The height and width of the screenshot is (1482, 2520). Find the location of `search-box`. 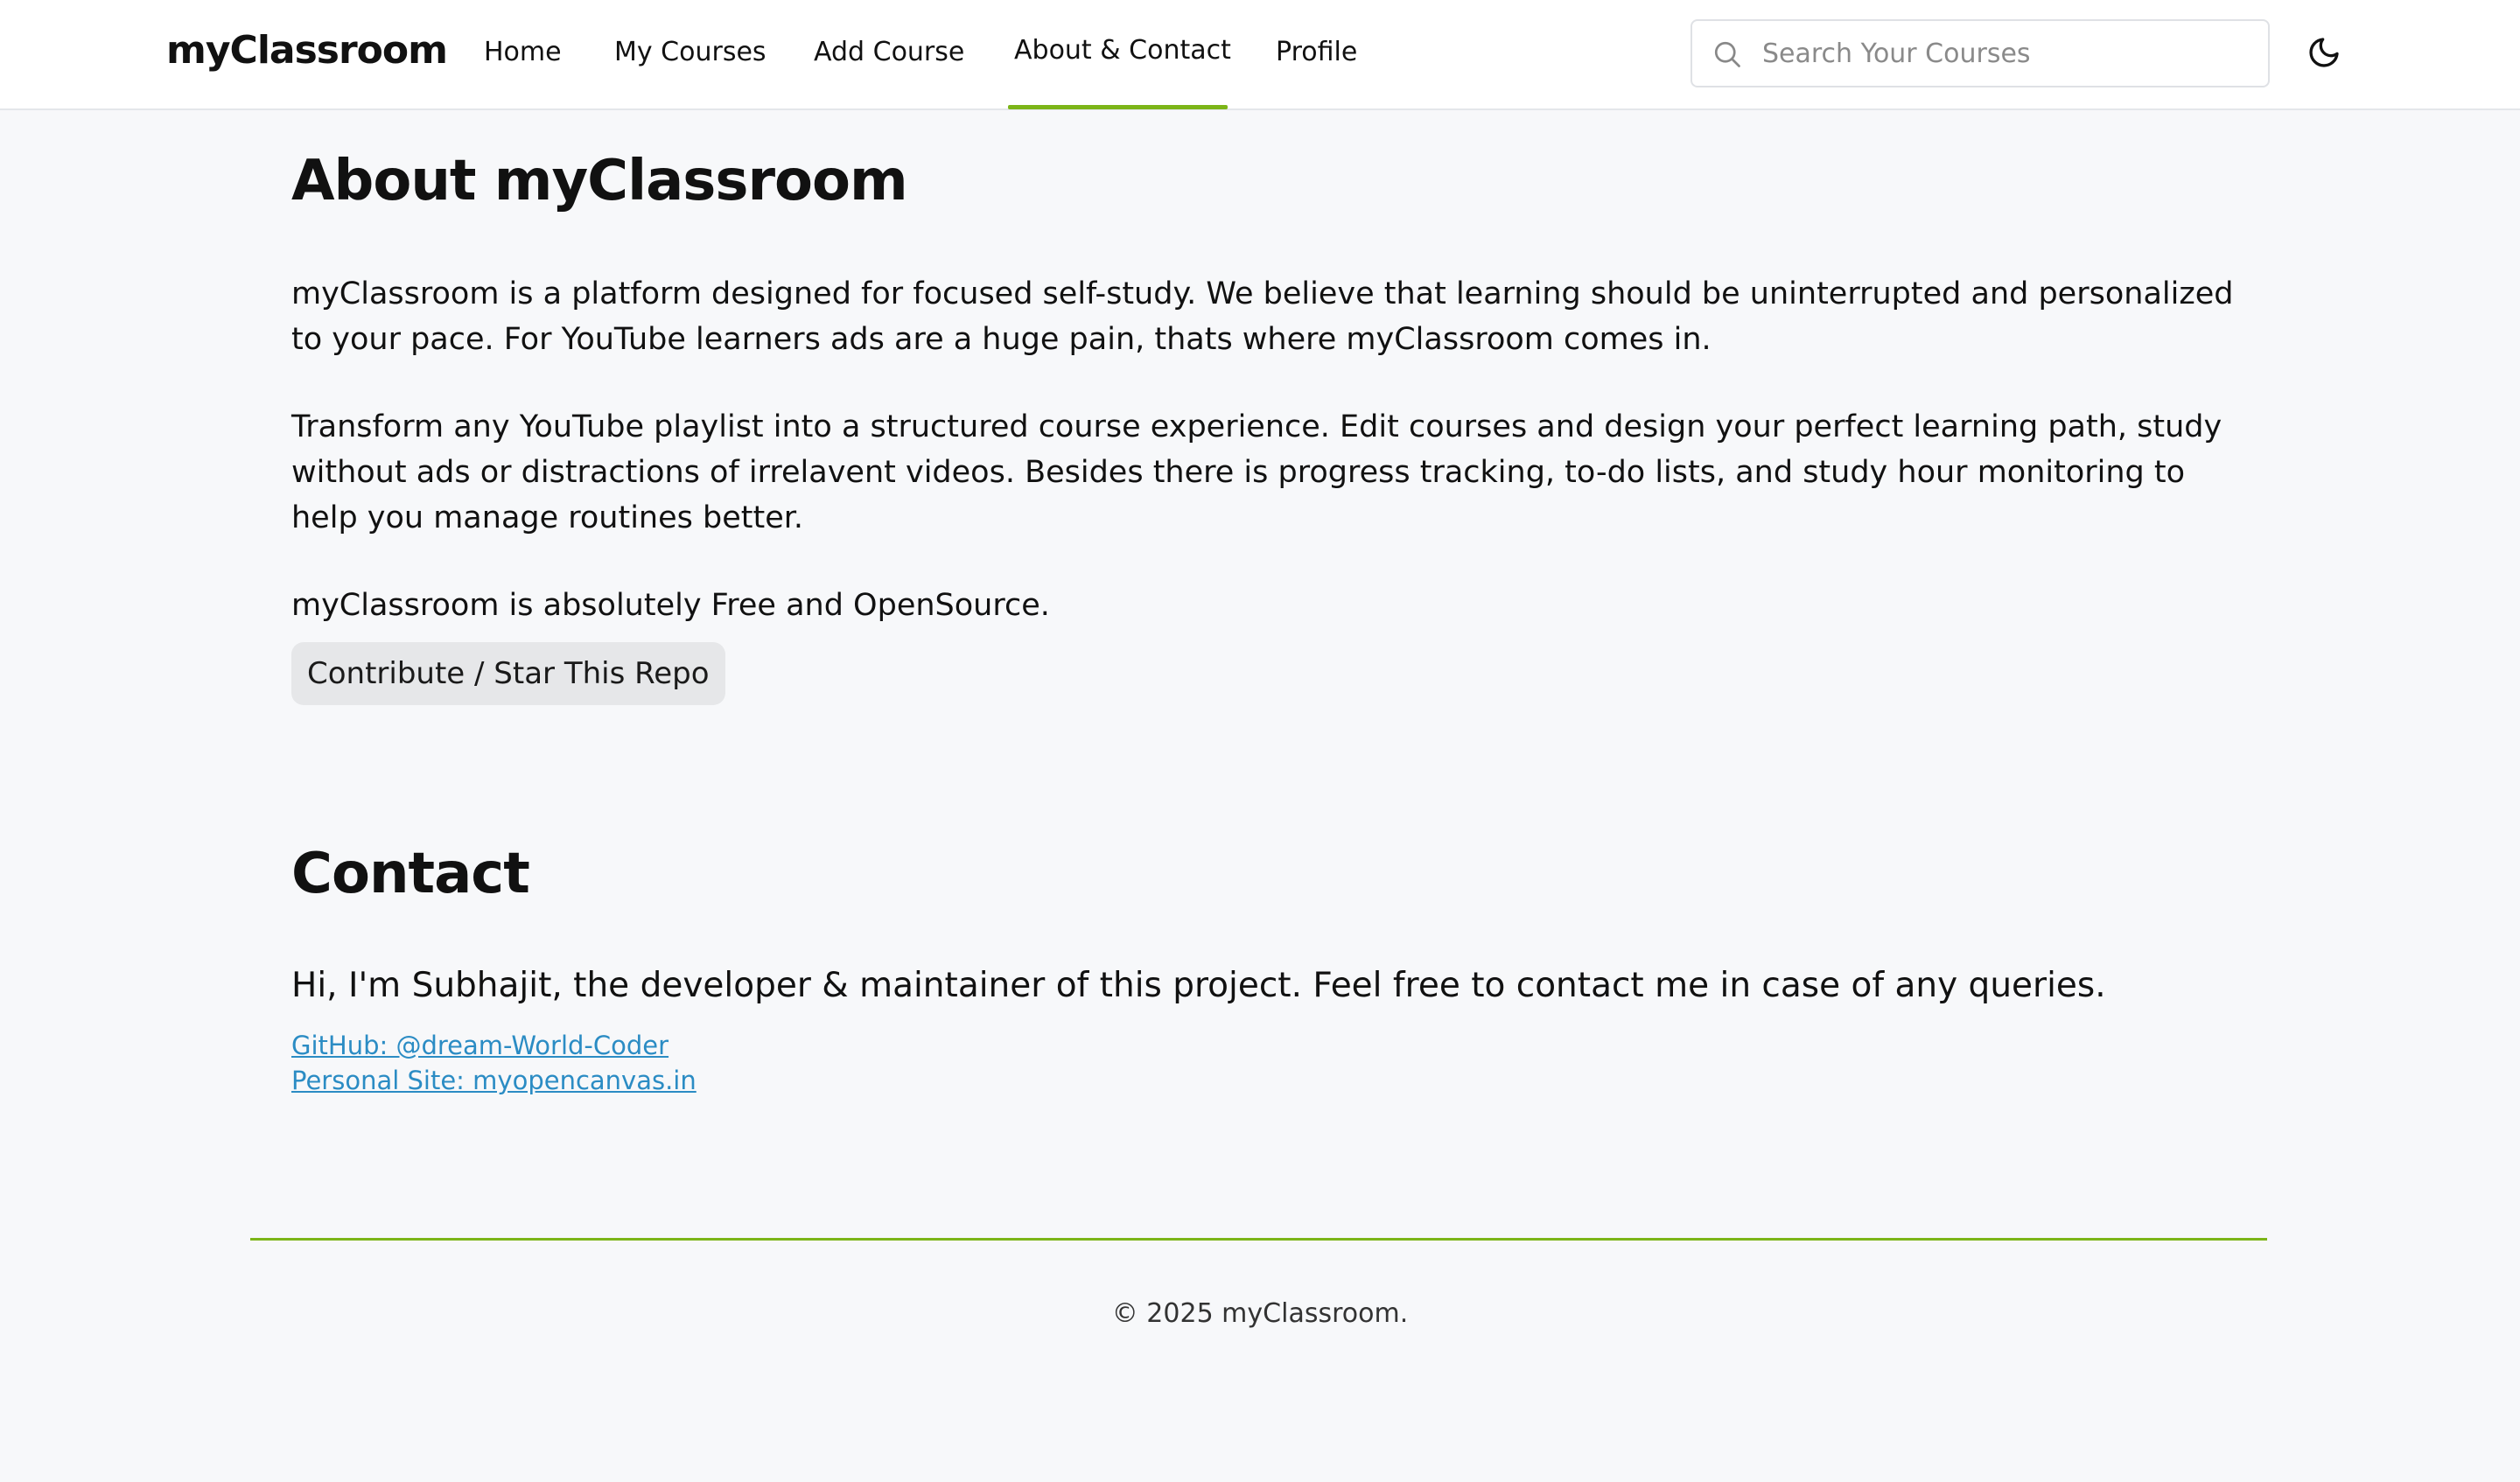

search-box is located at coordinates (1980, 53).